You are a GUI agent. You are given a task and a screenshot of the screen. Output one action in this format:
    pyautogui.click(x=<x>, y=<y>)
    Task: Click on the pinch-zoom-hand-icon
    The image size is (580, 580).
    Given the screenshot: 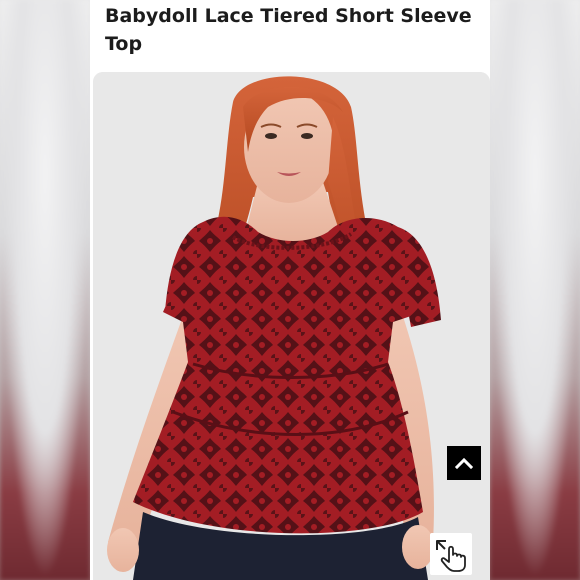 What is the action you would take?
    pyautogui.click(x=451, y=556)
    